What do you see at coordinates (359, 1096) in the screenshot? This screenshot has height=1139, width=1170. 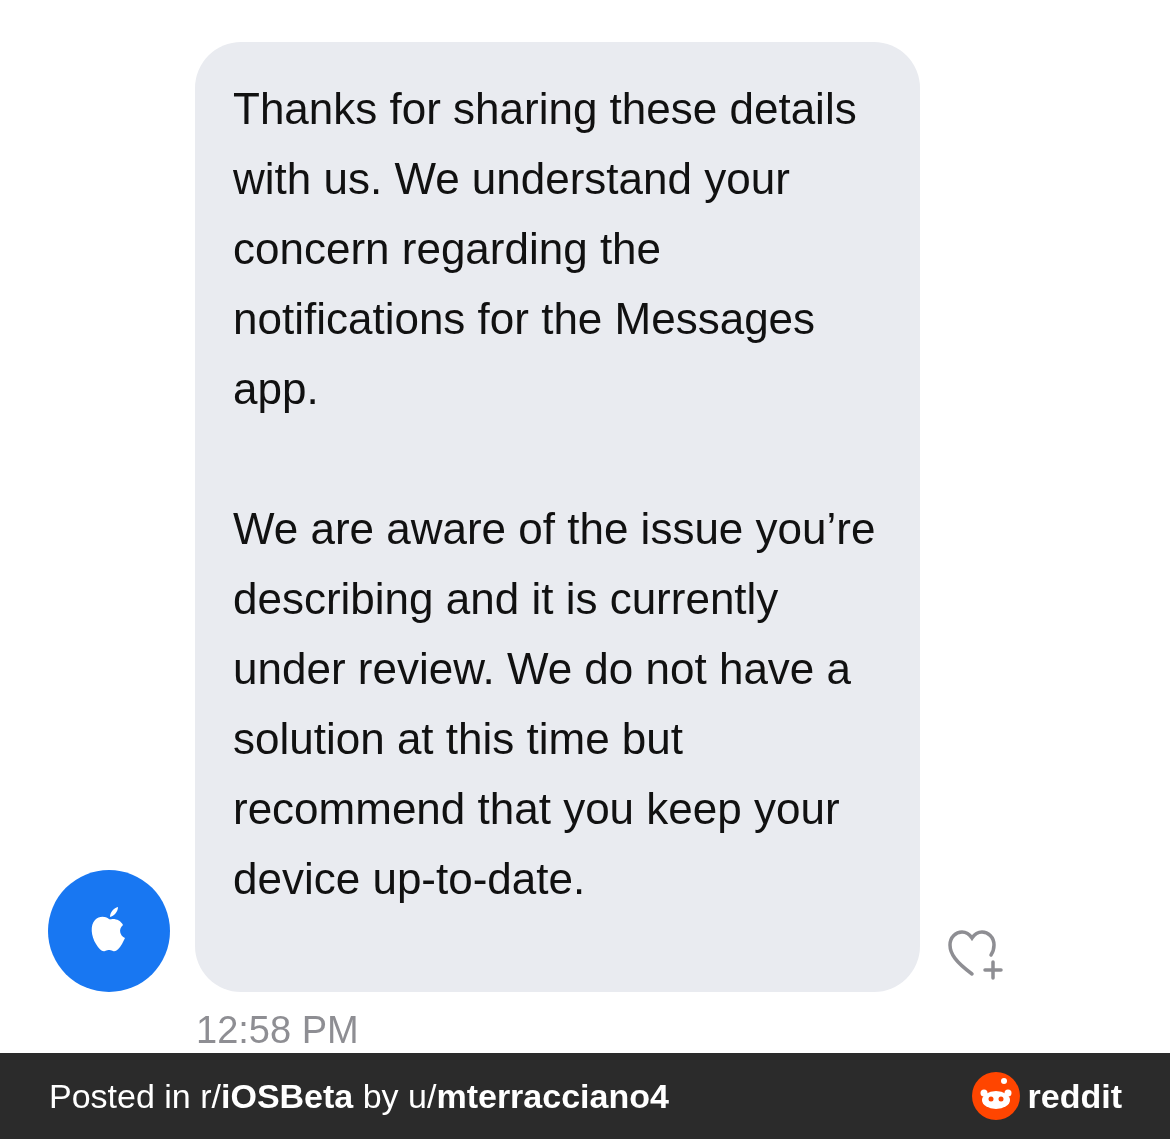 I see `post-caption: Posted in r/iOSBeta by u/mterracciano4` at bounding box center [359, 1096].